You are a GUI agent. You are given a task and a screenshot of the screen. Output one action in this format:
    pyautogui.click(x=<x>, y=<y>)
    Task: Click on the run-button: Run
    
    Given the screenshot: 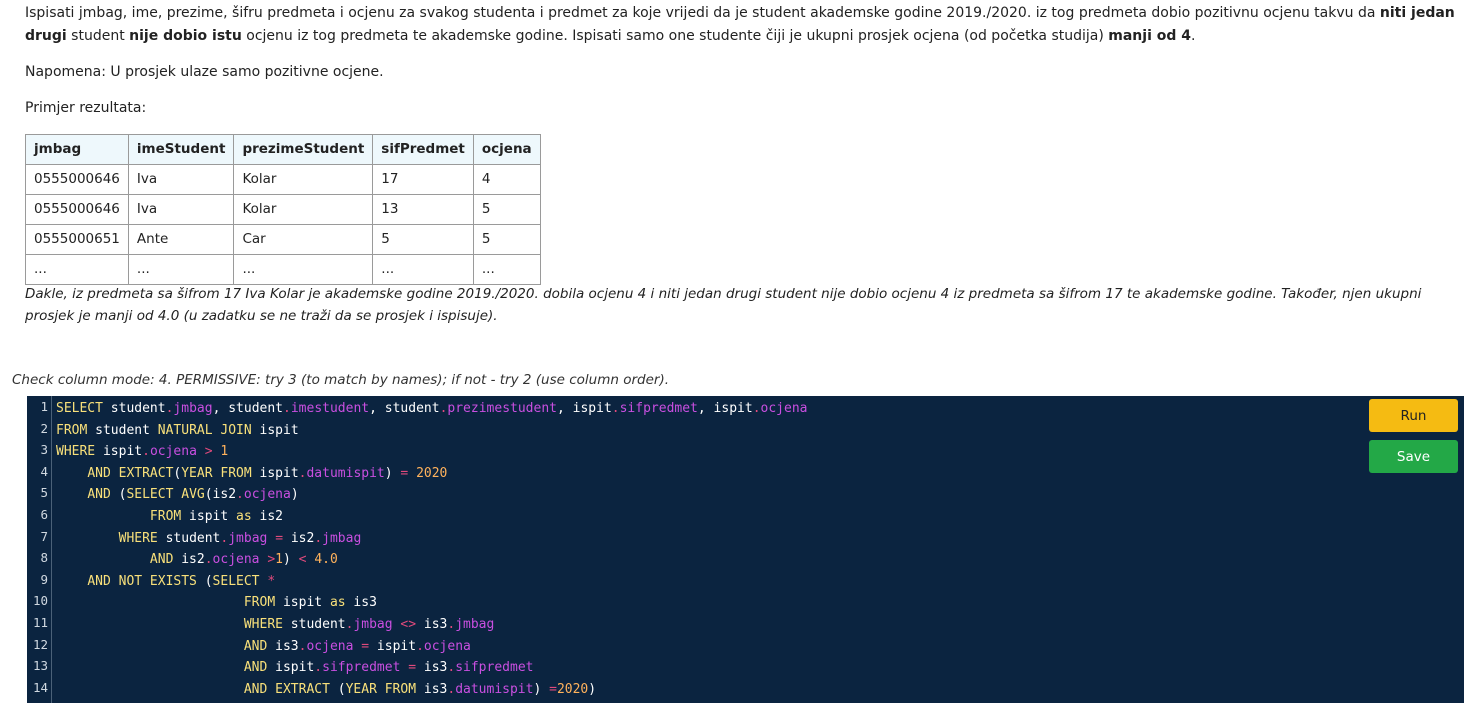 What is the action you would take?
    pyautogui.click(x=1413, y=415)
    